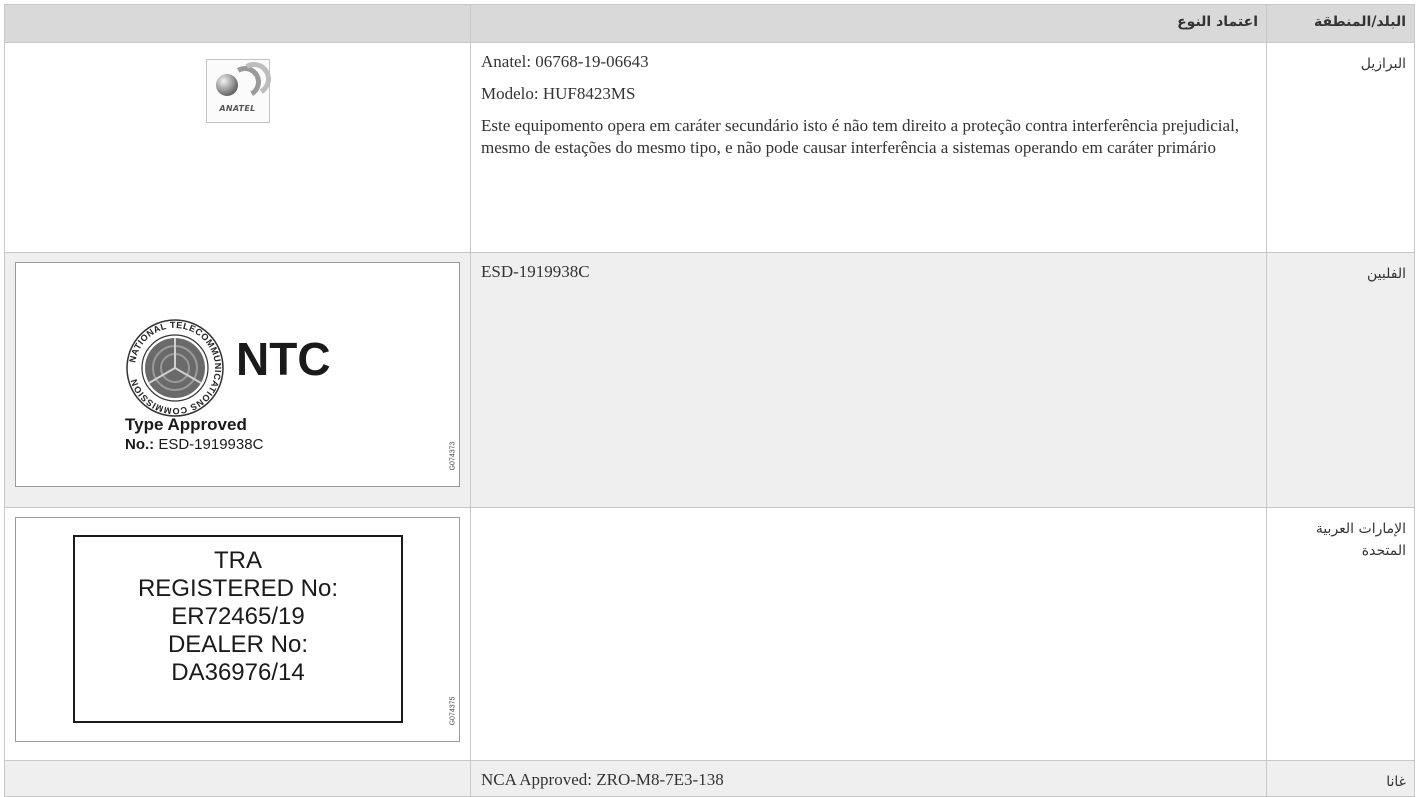 The height and width of the screenshot is (797, 1417). Describe the element at coordinates (535, 271) in the screenshot. I see `ntc-approval-number: ESD-1919938C` at that location.